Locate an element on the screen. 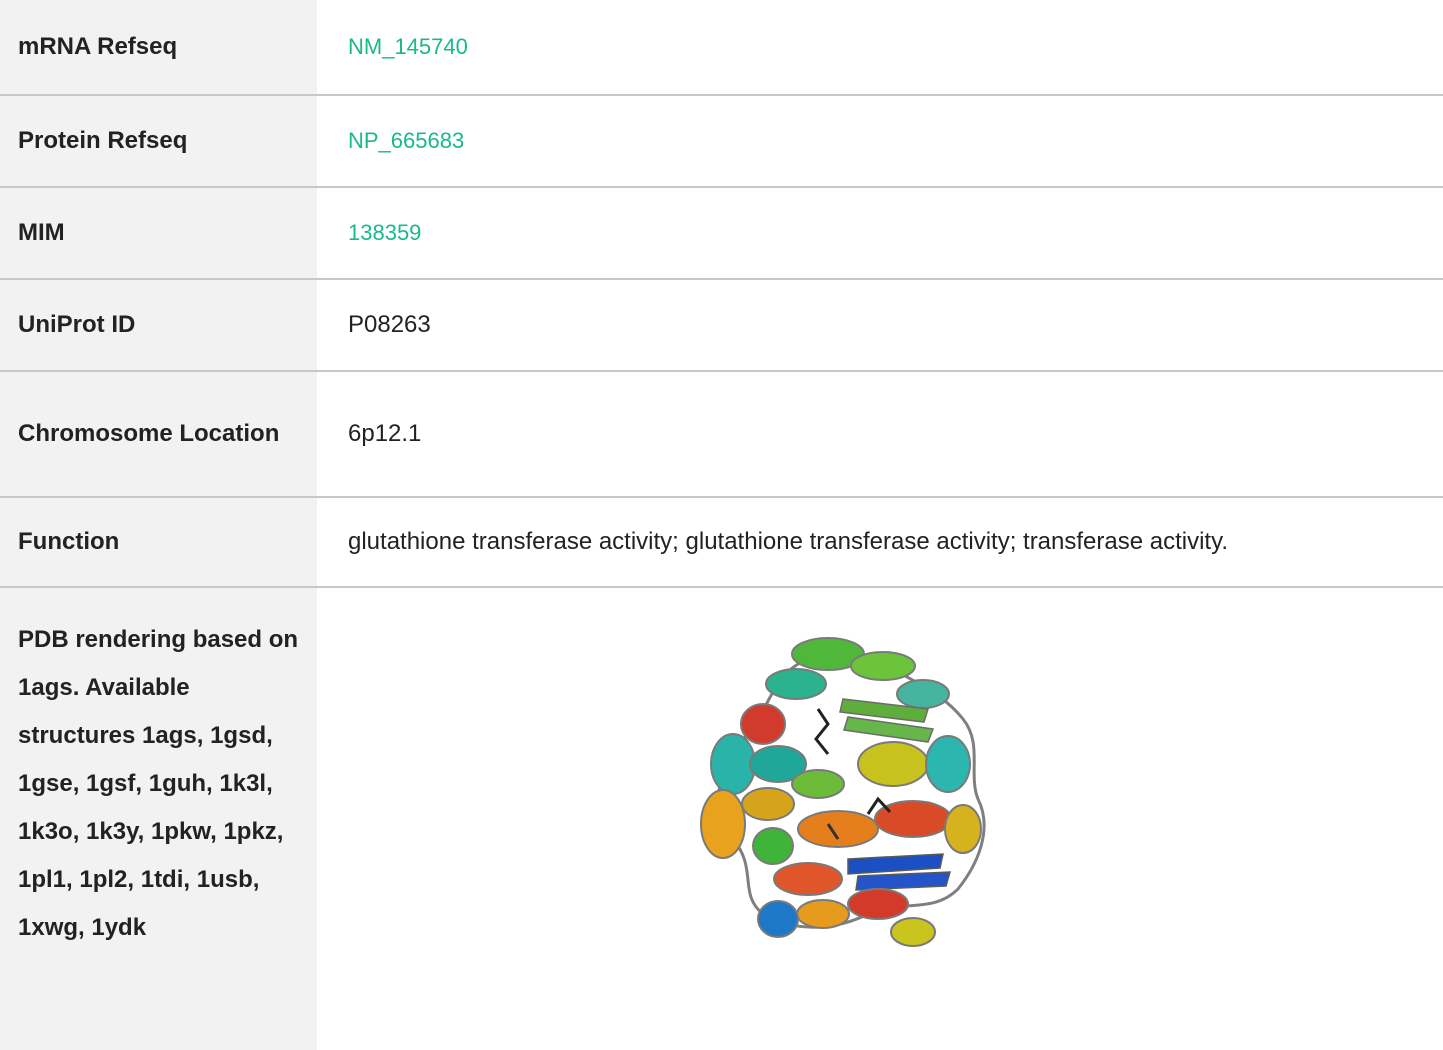 The image size is (1443, 1050). table-row-mrna-refseq: mRNA Refseq NM_145740 is located at coordinates (721, 48).